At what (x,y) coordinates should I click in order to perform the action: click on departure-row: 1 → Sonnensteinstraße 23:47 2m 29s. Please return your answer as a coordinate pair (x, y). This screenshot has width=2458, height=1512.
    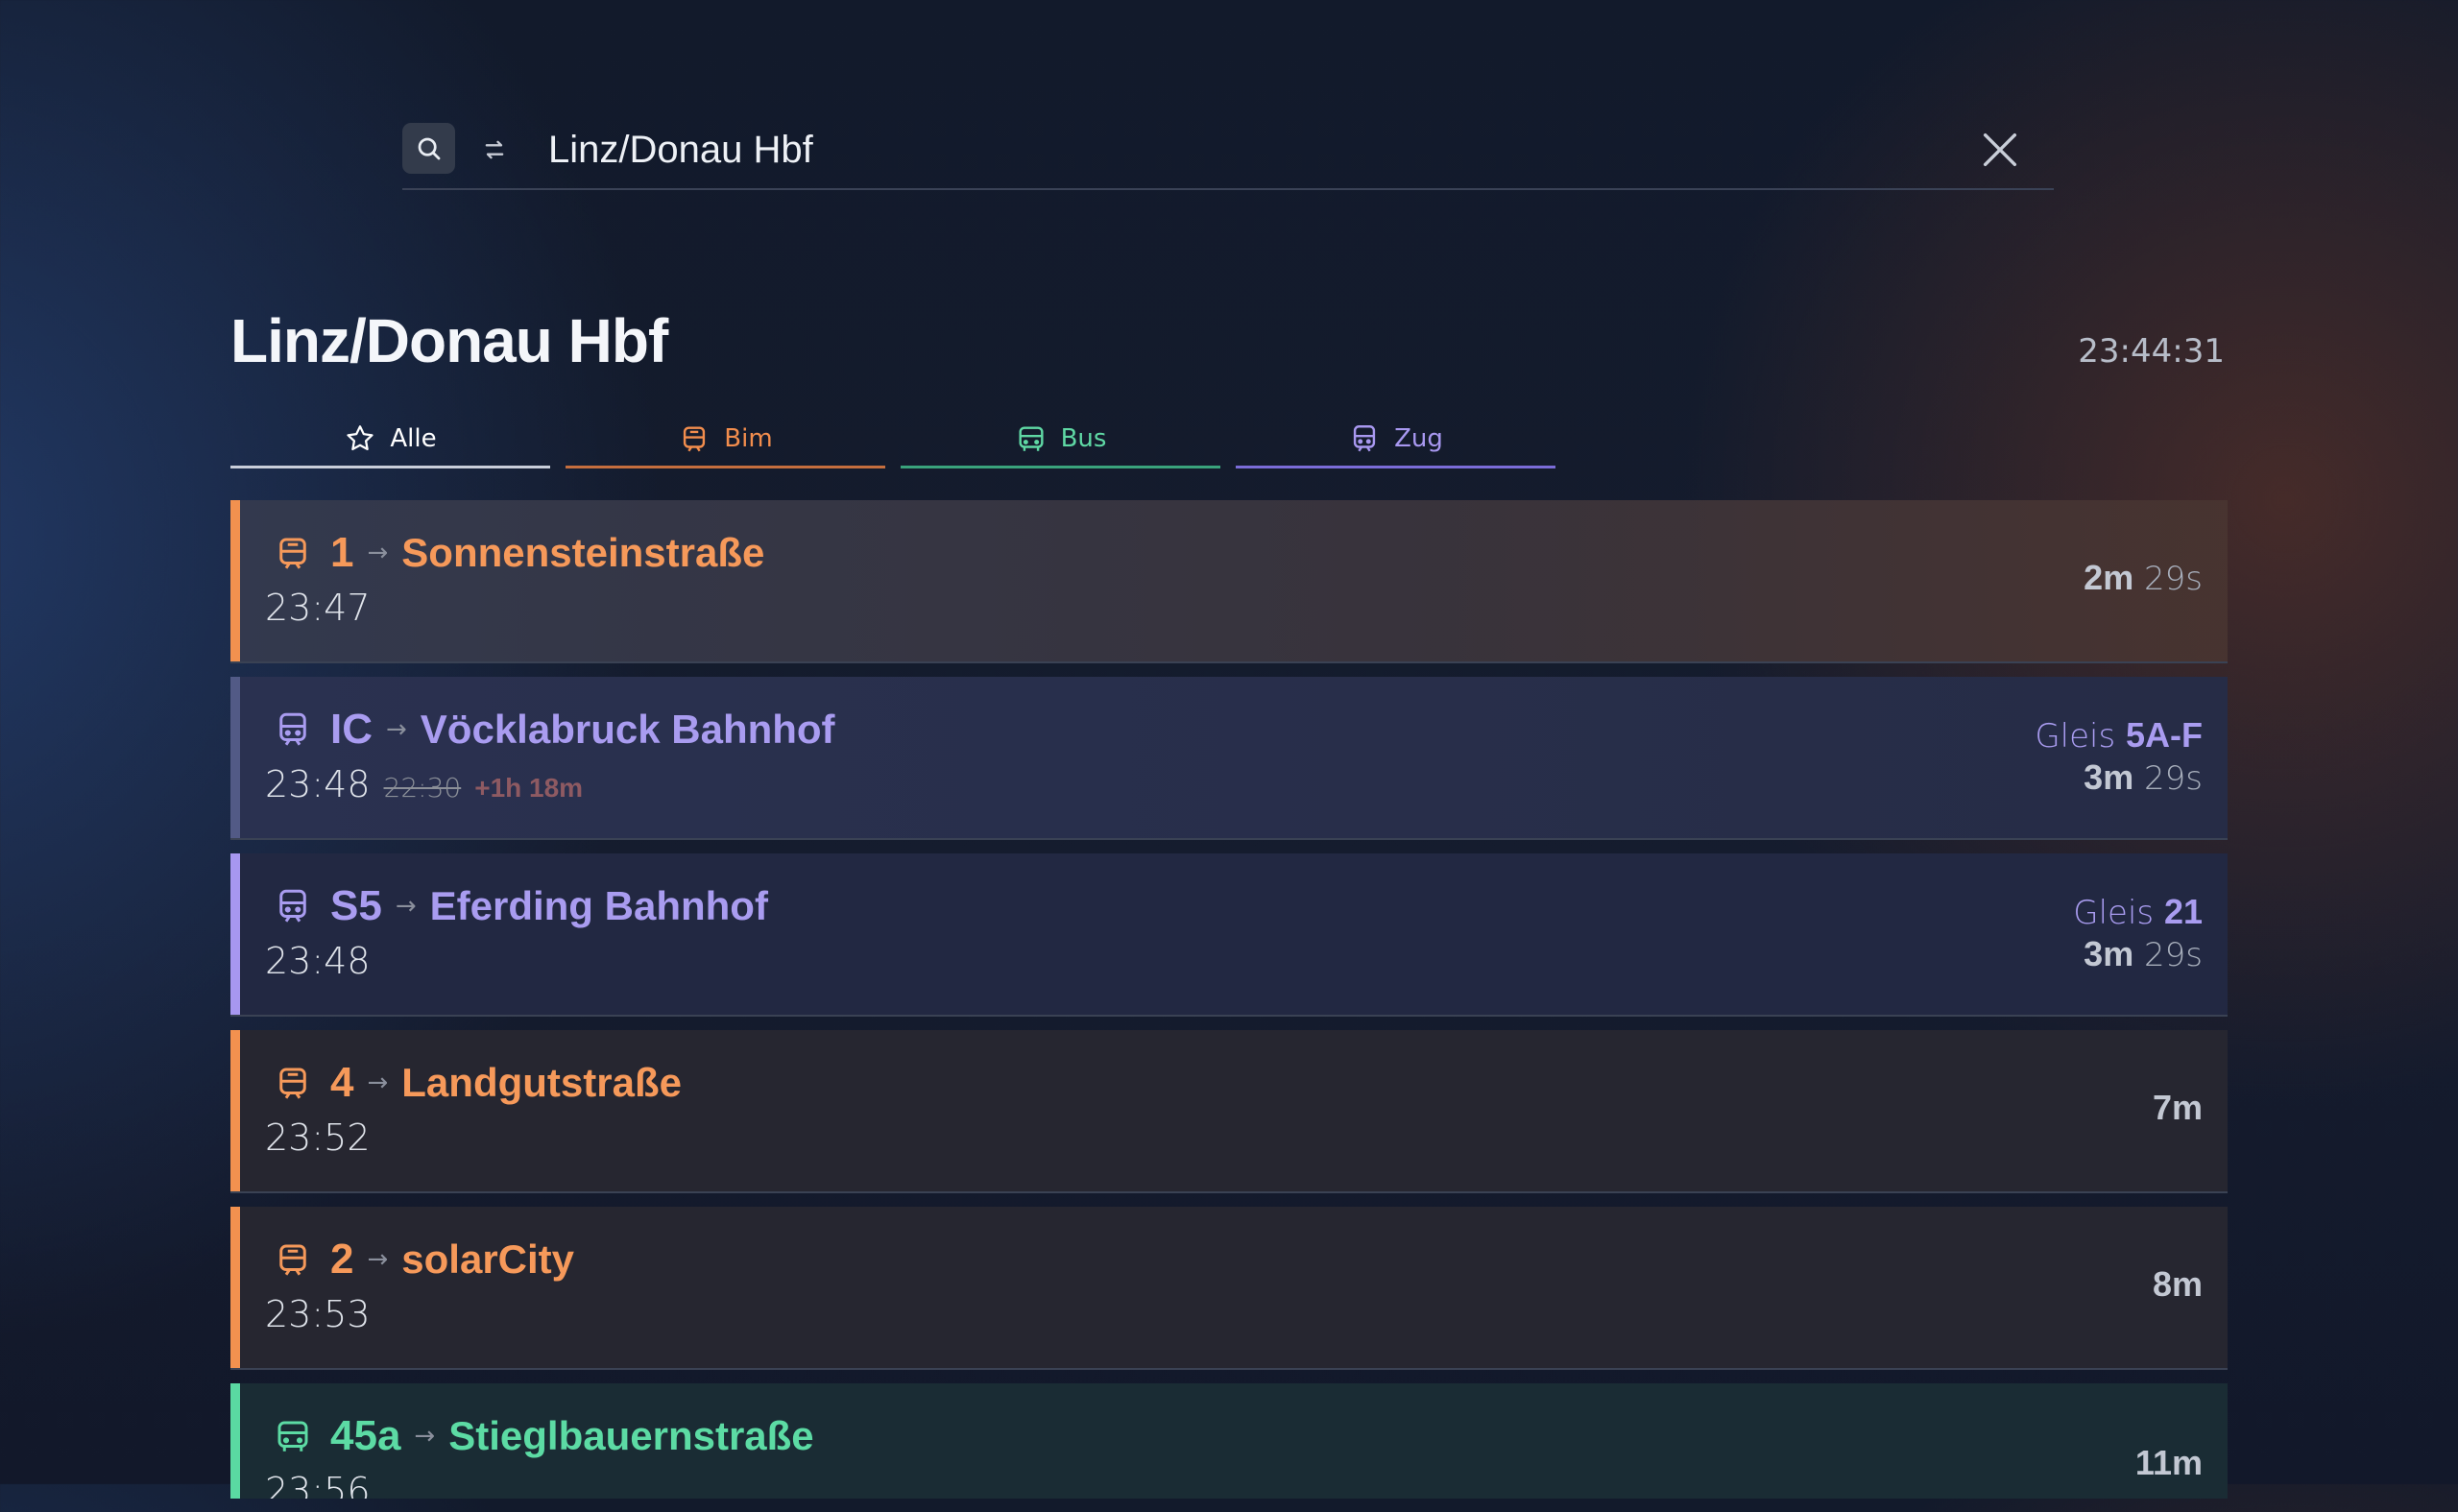
    Looking at the image, I should click on (1229, 581).